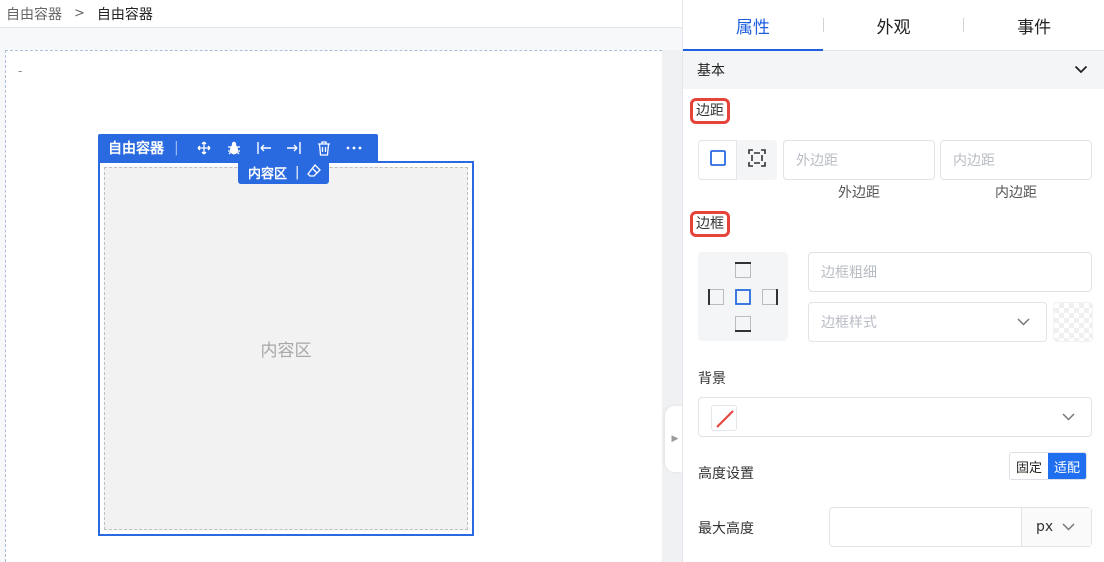  What do you see at coordinates (1029, 466) in the screenshot?
I see `height-fixed-option: 固定` at bounding box center [1029, 466].